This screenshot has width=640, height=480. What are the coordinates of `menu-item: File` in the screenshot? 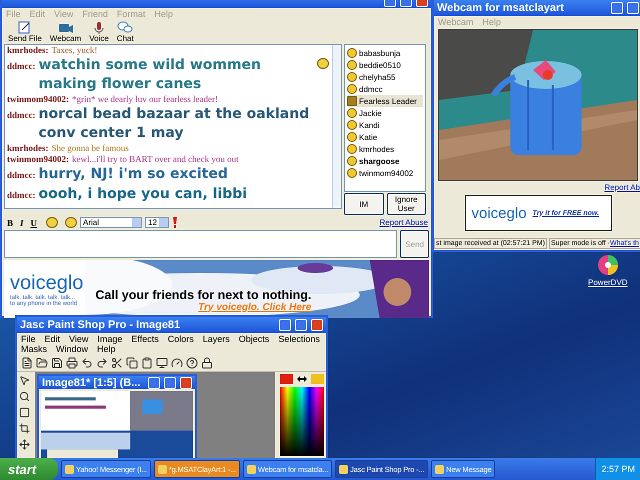 It's located at (28, 339).